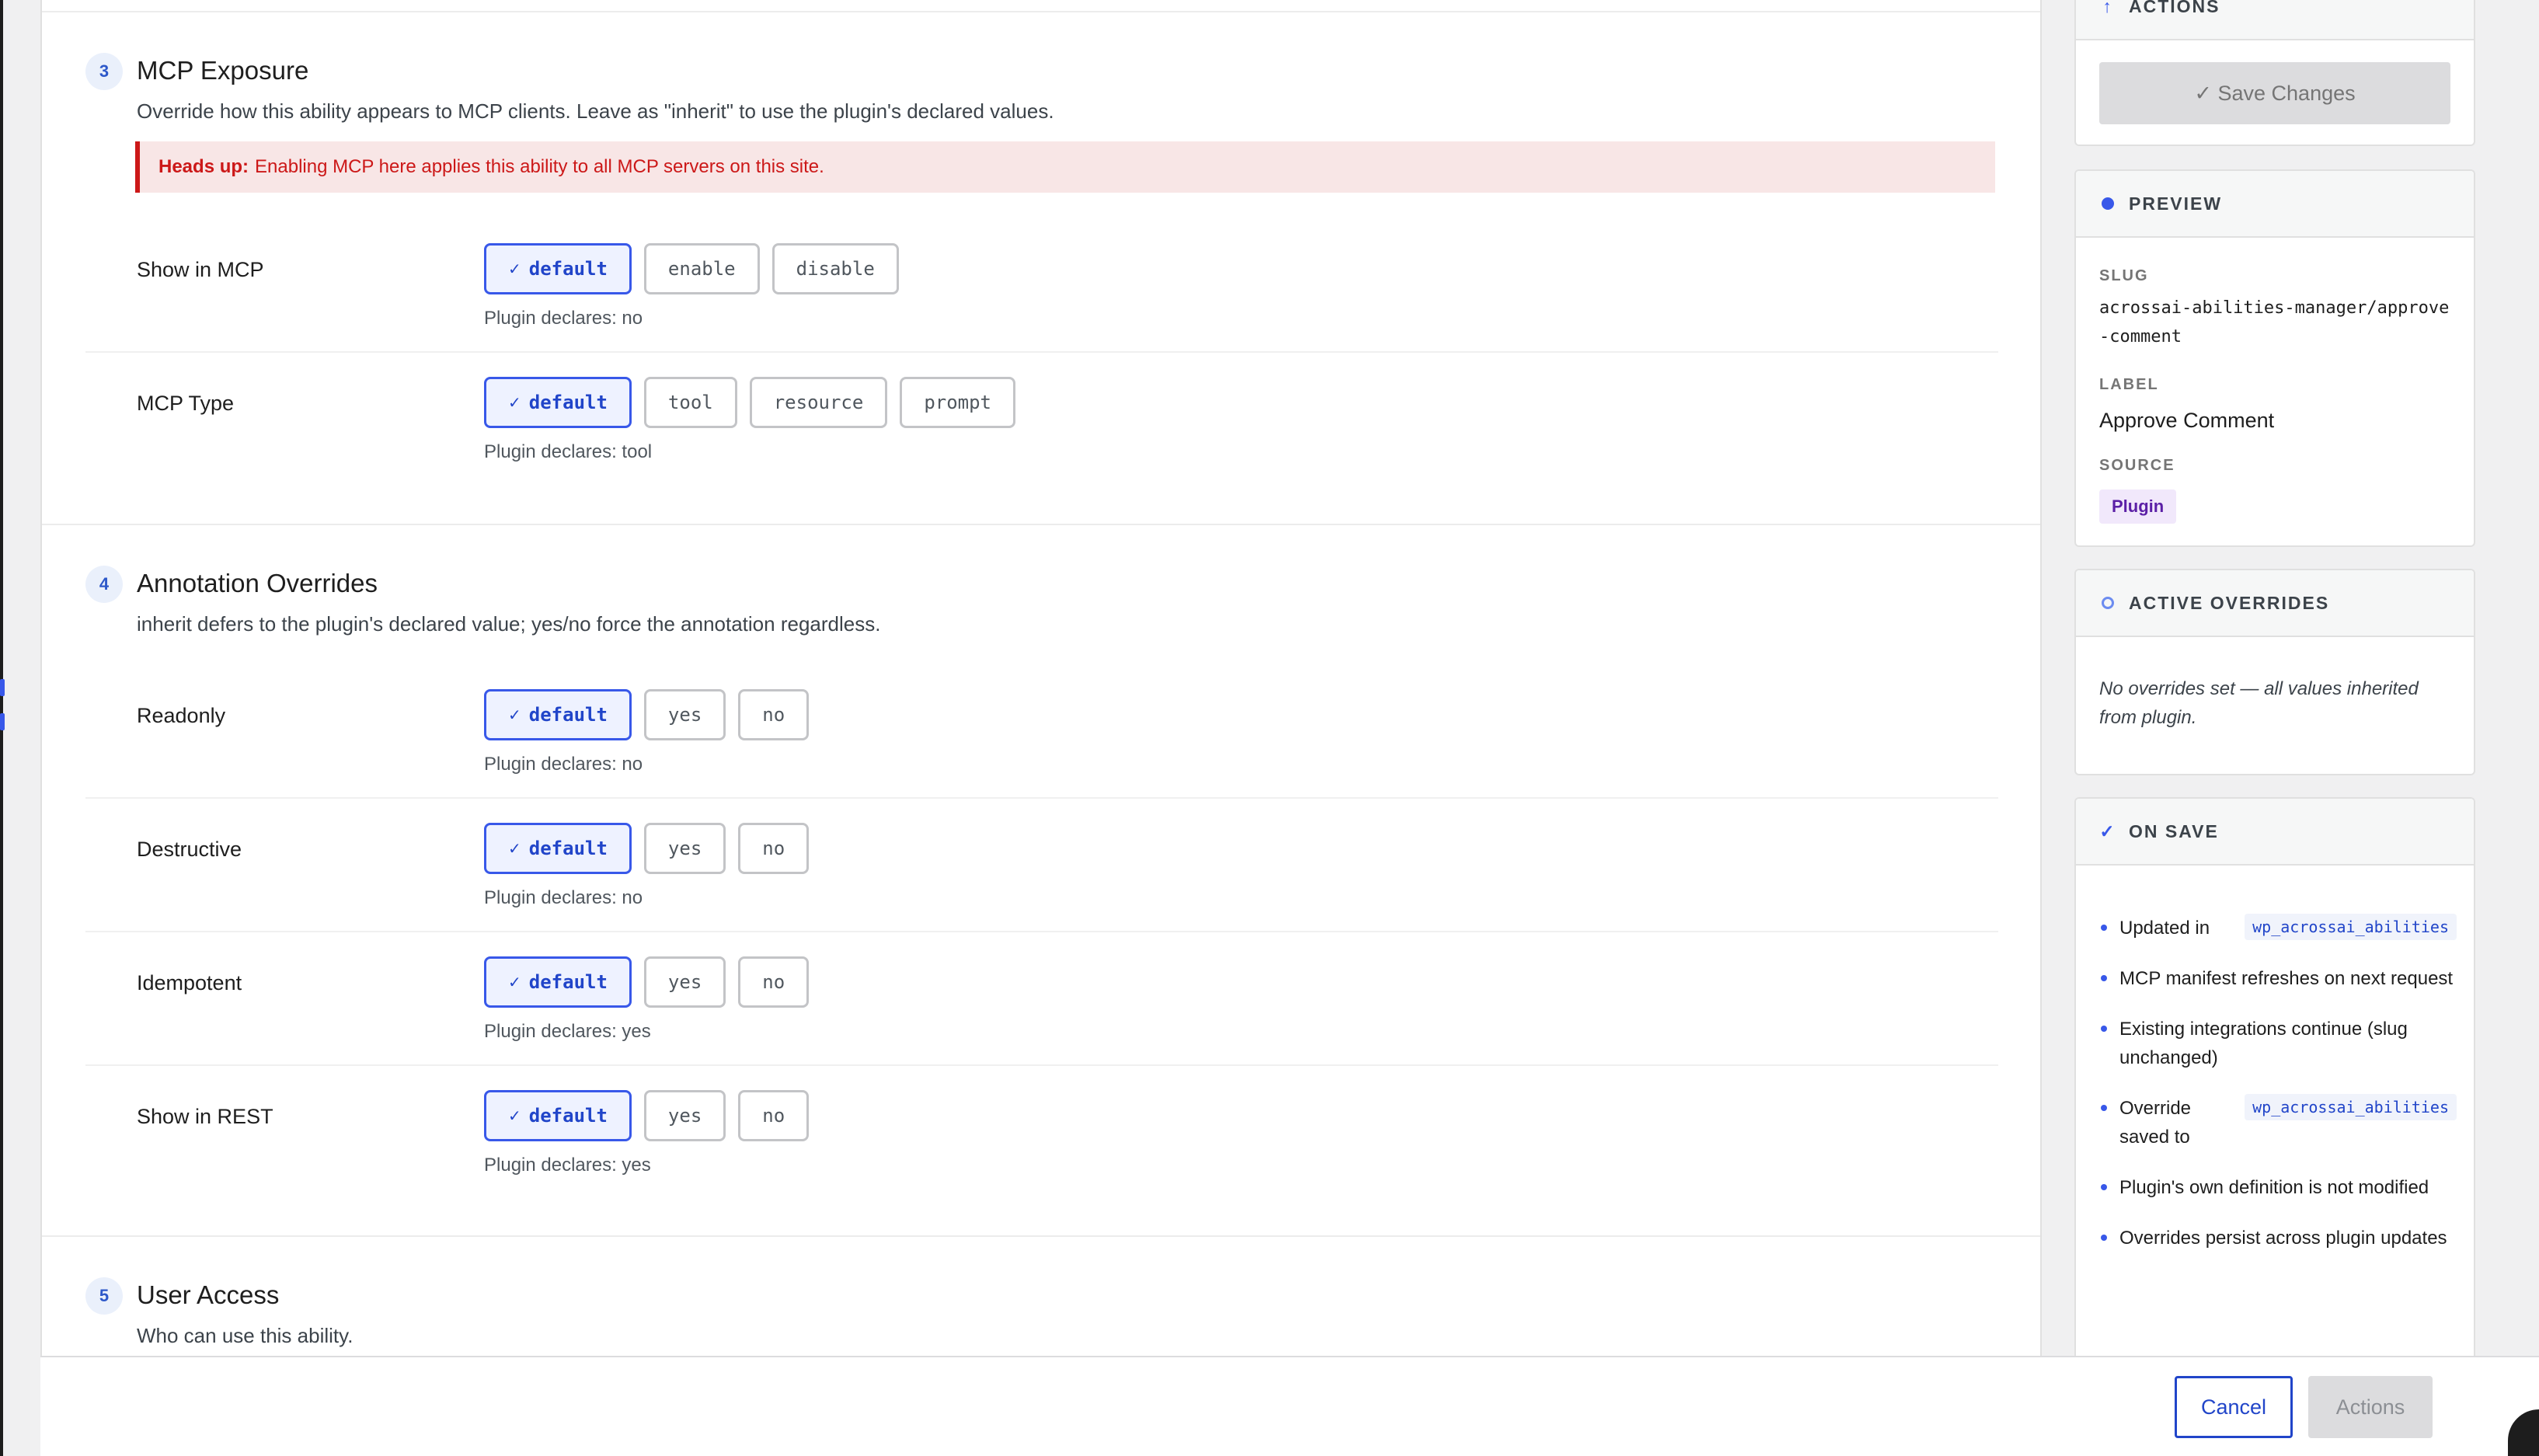 This screenshot has width=2539, height=1456. What do you see at coordinates (189, 982) in the screenshot?
I see `idempotent-label: Idempotent` at bounding box center [189, 982].